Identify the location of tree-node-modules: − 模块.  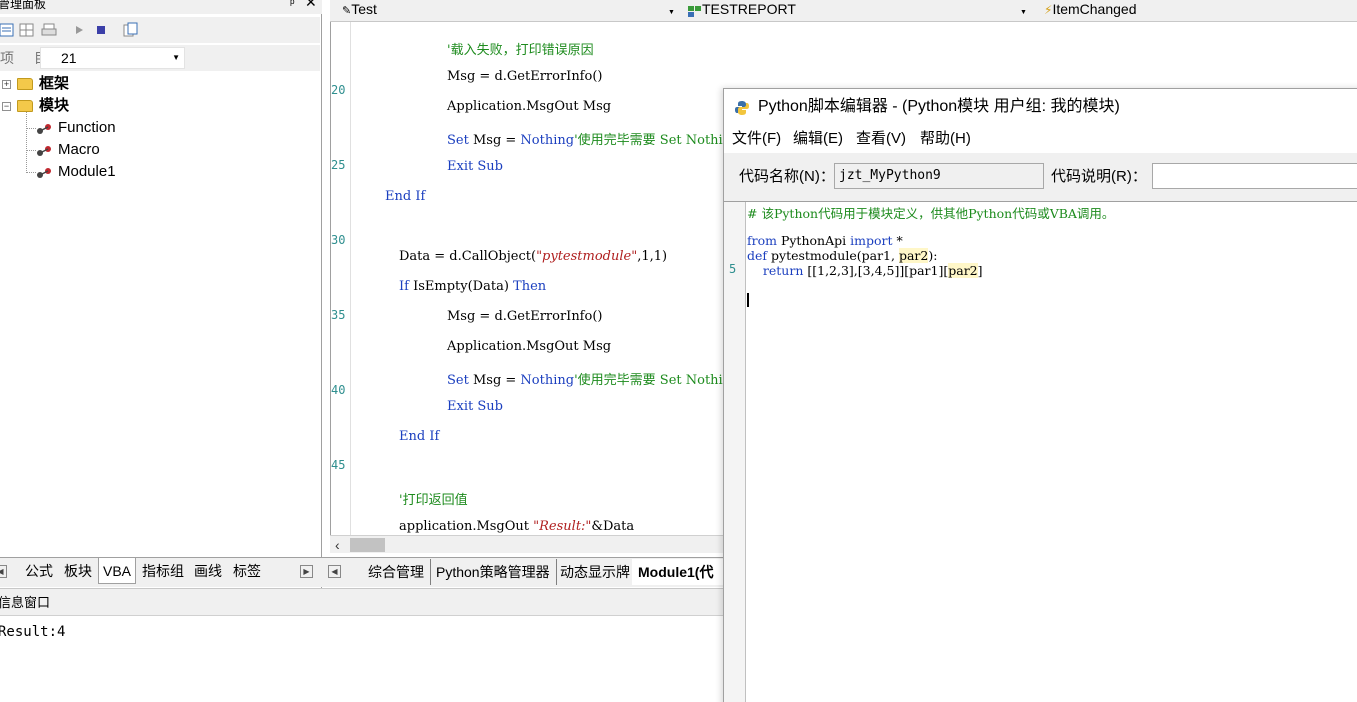
(35, 106).